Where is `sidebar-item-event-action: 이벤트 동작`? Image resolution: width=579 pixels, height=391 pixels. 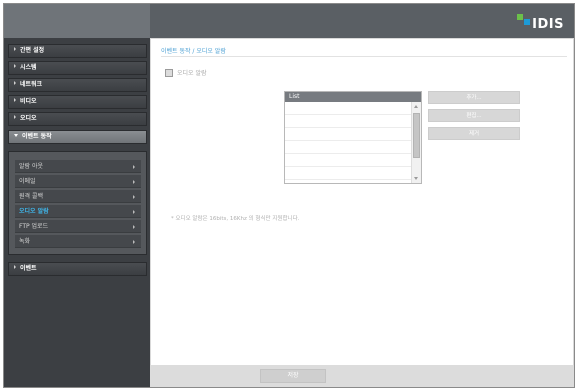
sidebar-item-event-action: 이벤트 동작 is located at coordinates (77, 137).